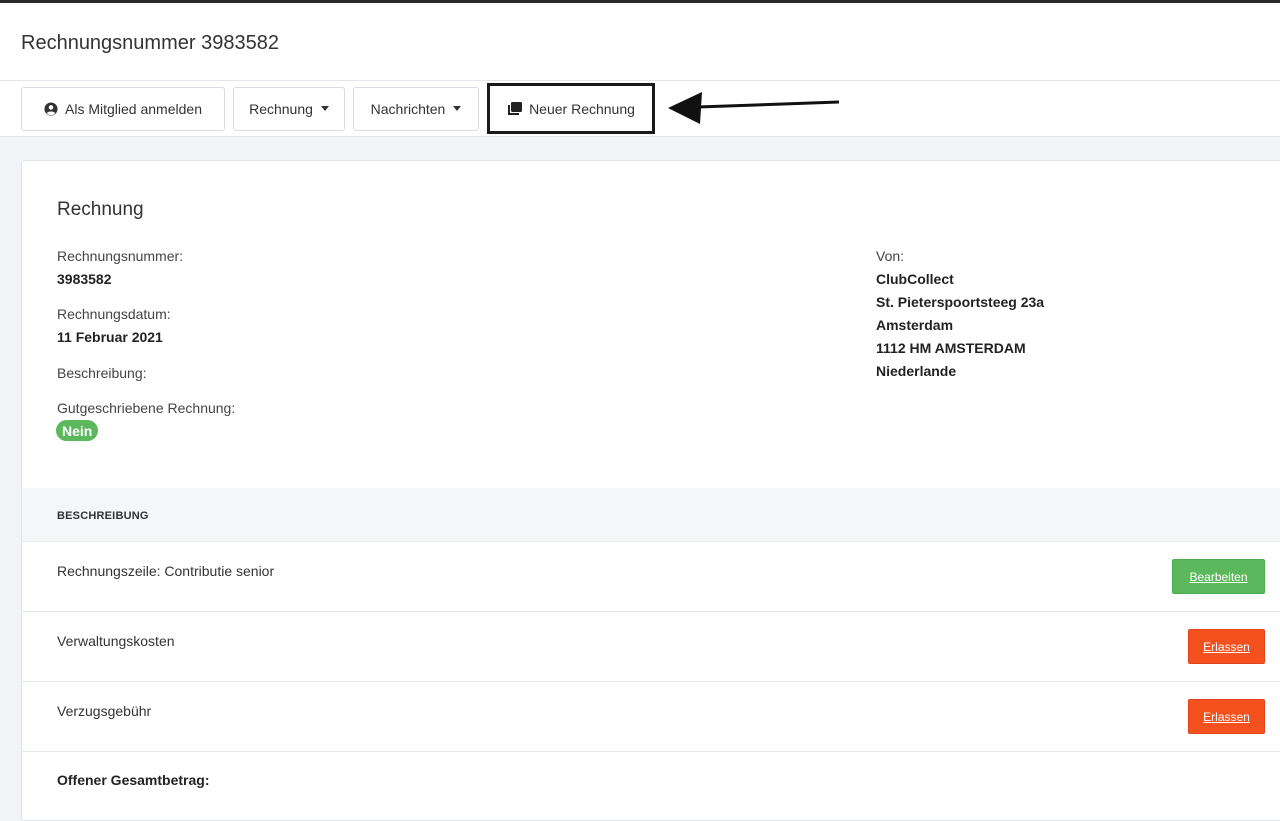  I want to click on user-circle-icon, so click(51, 109).